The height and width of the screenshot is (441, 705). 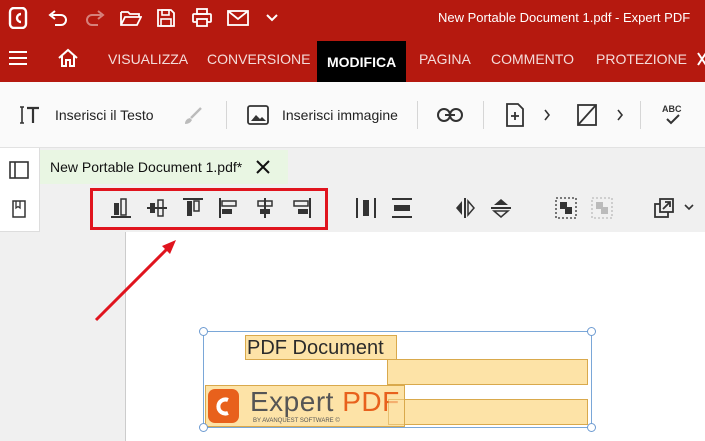 I want to click on bookmark-icon, so click(x=19, y=209).